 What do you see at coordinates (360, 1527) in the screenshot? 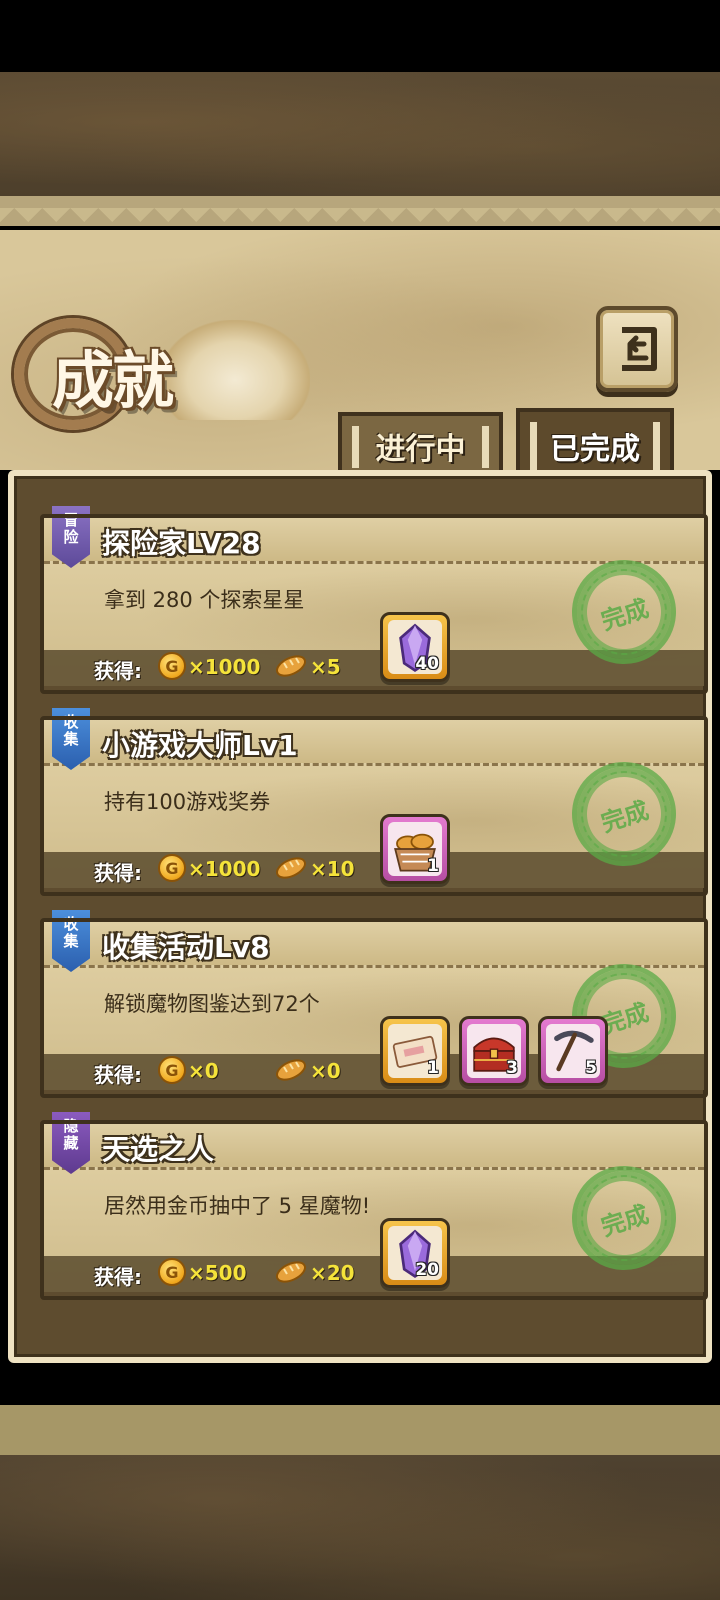
I see `map-background-bottom` at bounding box center [360, 1527].